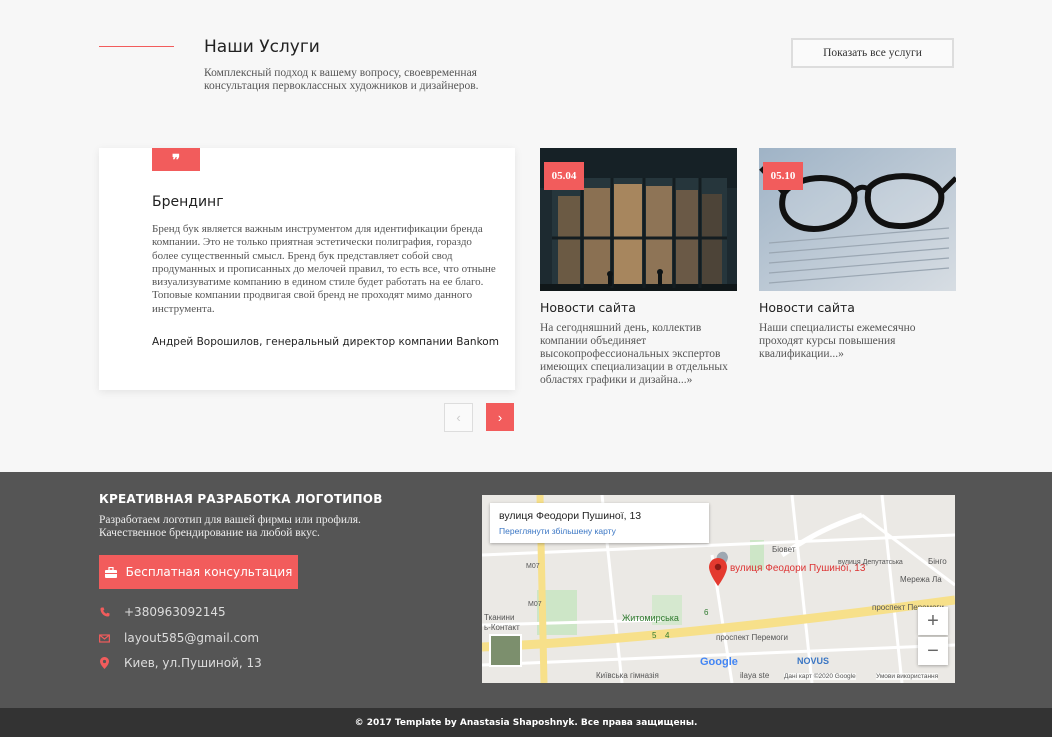  What do you see at coordinates (921, 579) in the screenshot?
I see `map-label-meregha: Мережа Ла` at bounding box center [921, 579].